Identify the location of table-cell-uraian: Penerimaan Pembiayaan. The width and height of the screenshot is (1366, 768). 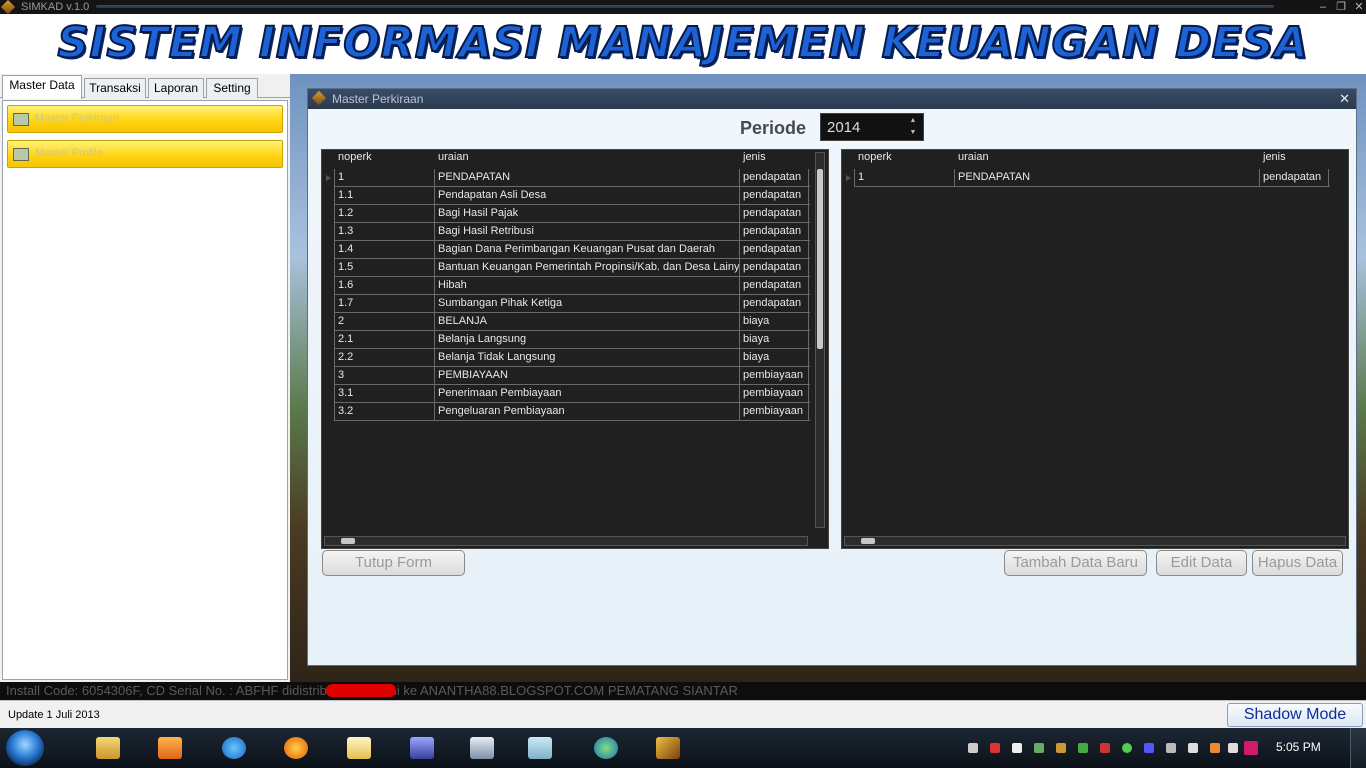
(586, 394).